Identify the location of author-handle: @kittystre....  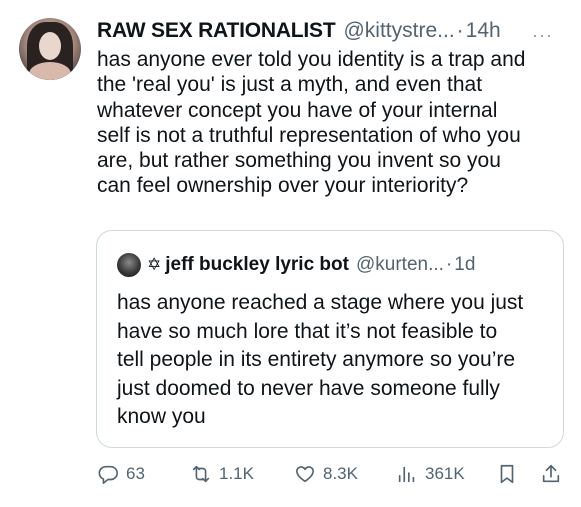
(398, 31).